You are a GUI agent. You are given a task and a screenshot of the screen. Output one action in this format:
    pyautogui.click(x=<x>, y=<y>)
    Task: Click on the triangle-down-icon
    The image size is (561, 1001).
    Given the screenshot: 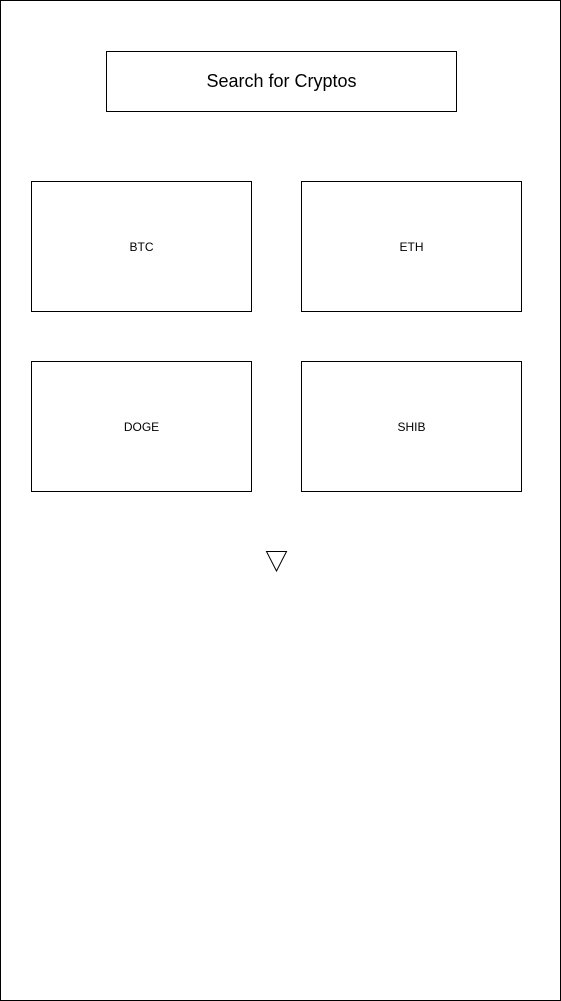 What is the action you would take?
    pyautogui.click(x=276, y=562)
    